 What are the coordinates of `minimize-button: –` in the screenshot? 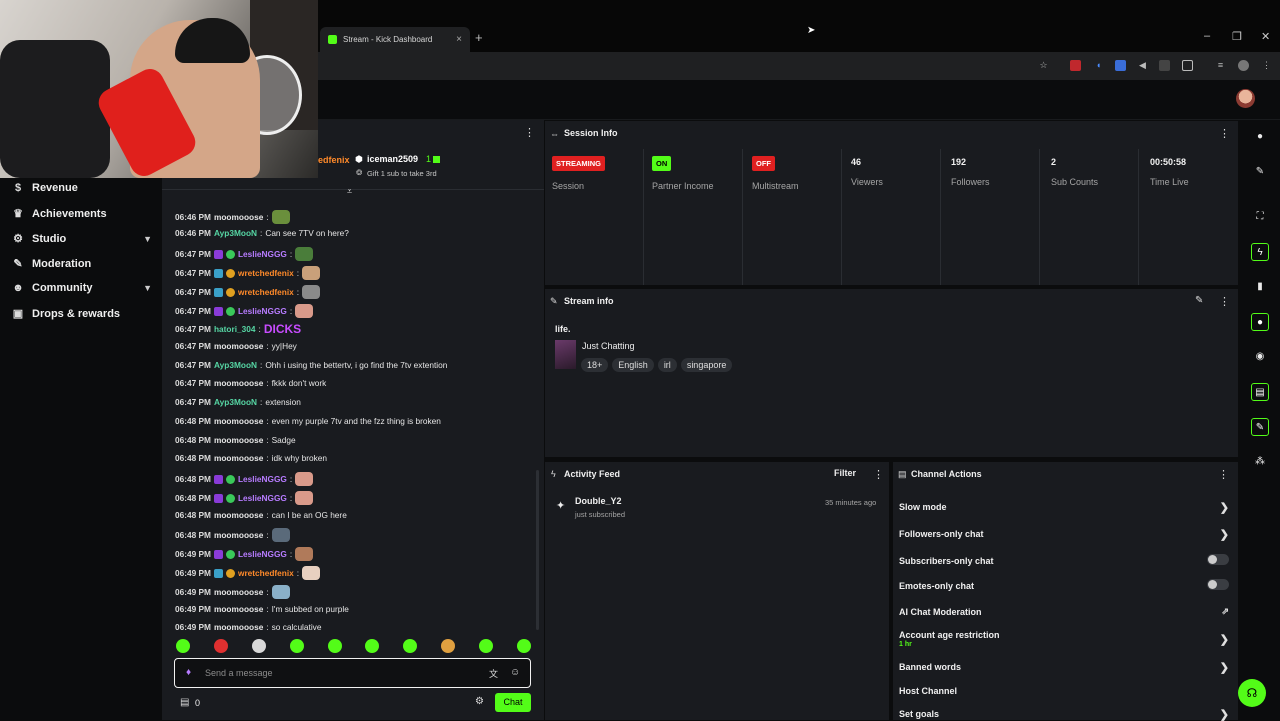 It's located at (1207, 36).